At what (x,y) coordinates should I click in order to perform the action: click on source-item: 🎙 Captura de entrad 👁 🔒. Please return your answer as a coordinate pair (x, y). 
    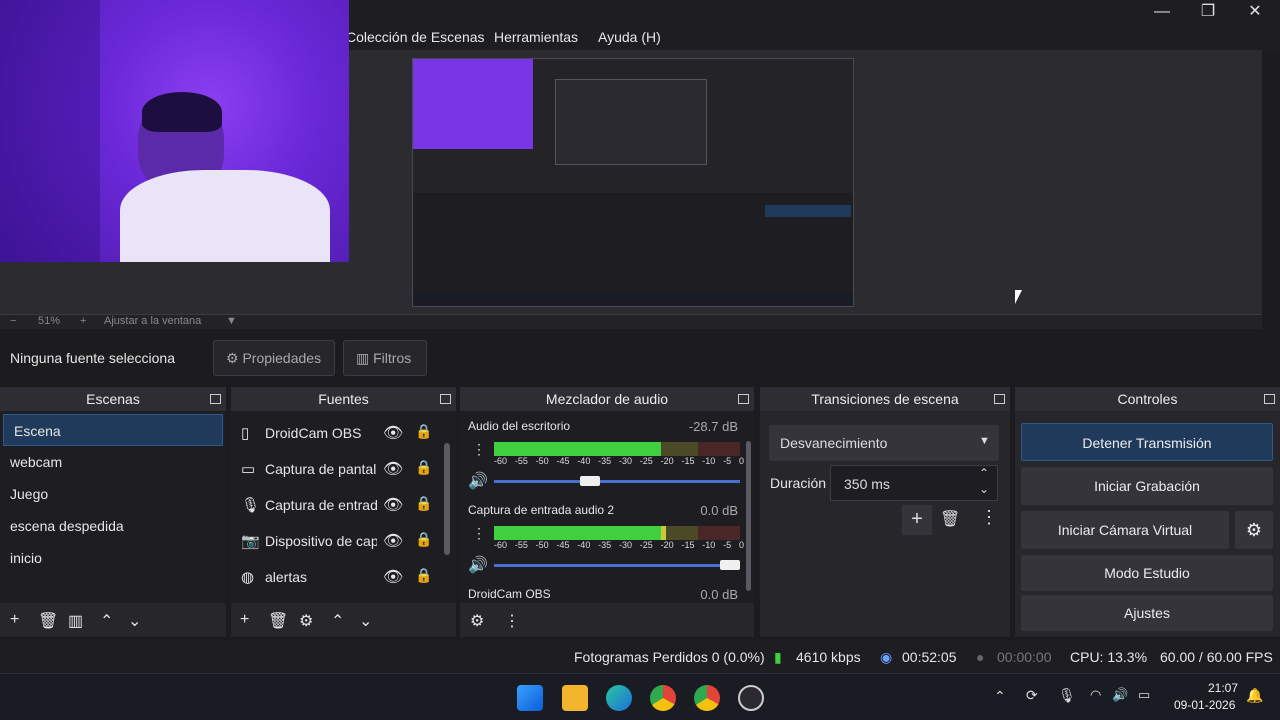
    Looking at the image, I should click on (338, 505).